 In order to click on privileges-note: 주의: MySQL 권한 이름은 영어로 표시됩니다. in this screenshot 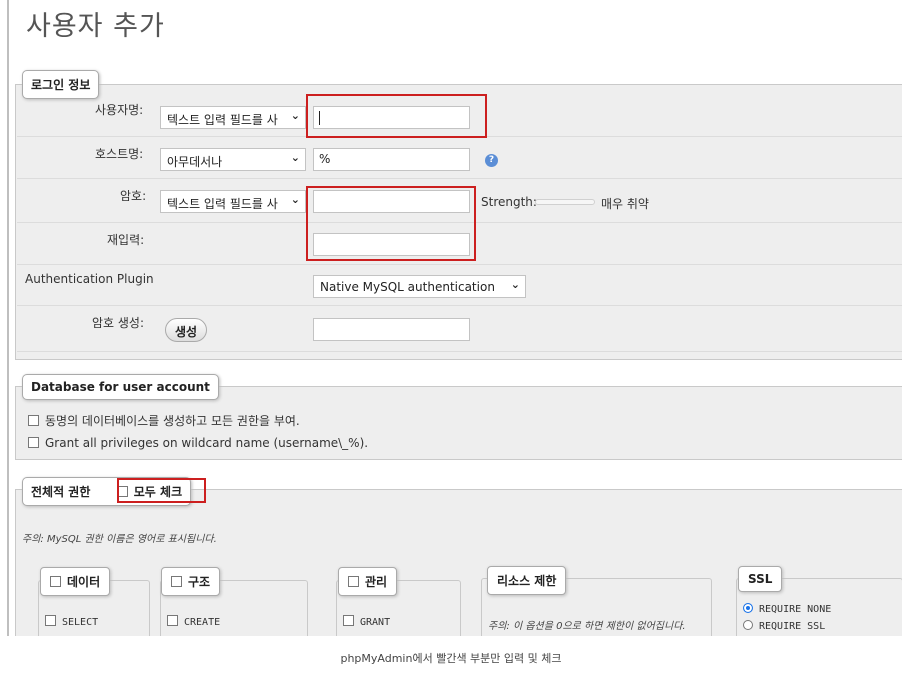, I will do `click(119, 539)`.